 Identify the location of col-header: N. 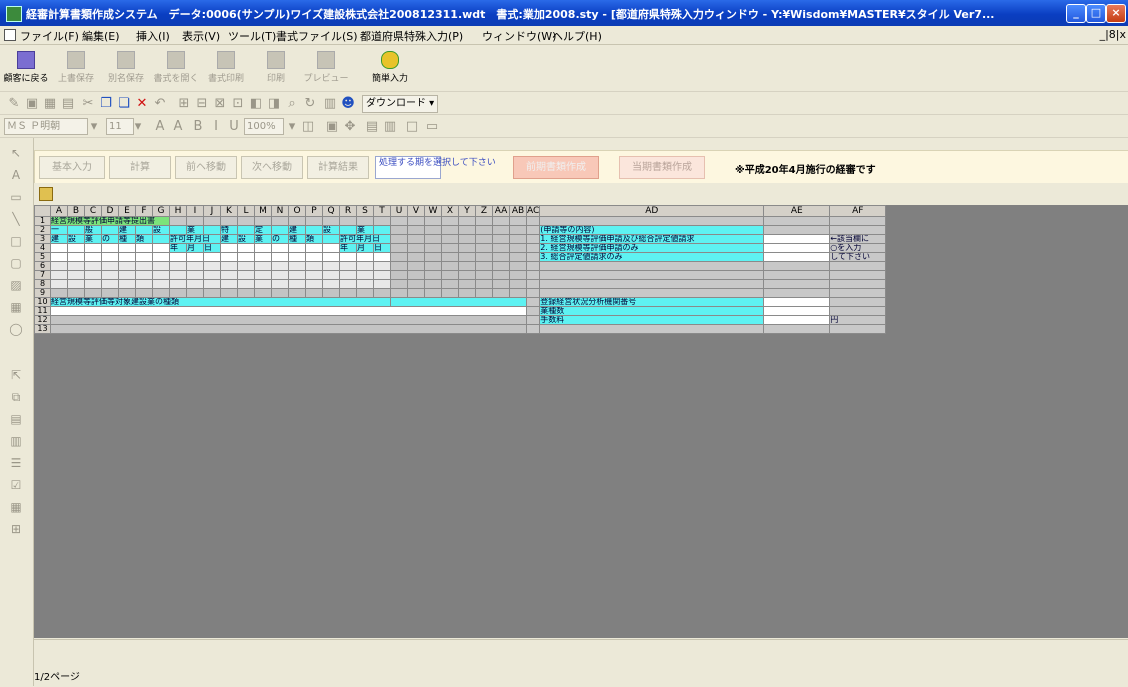
(280, 211).